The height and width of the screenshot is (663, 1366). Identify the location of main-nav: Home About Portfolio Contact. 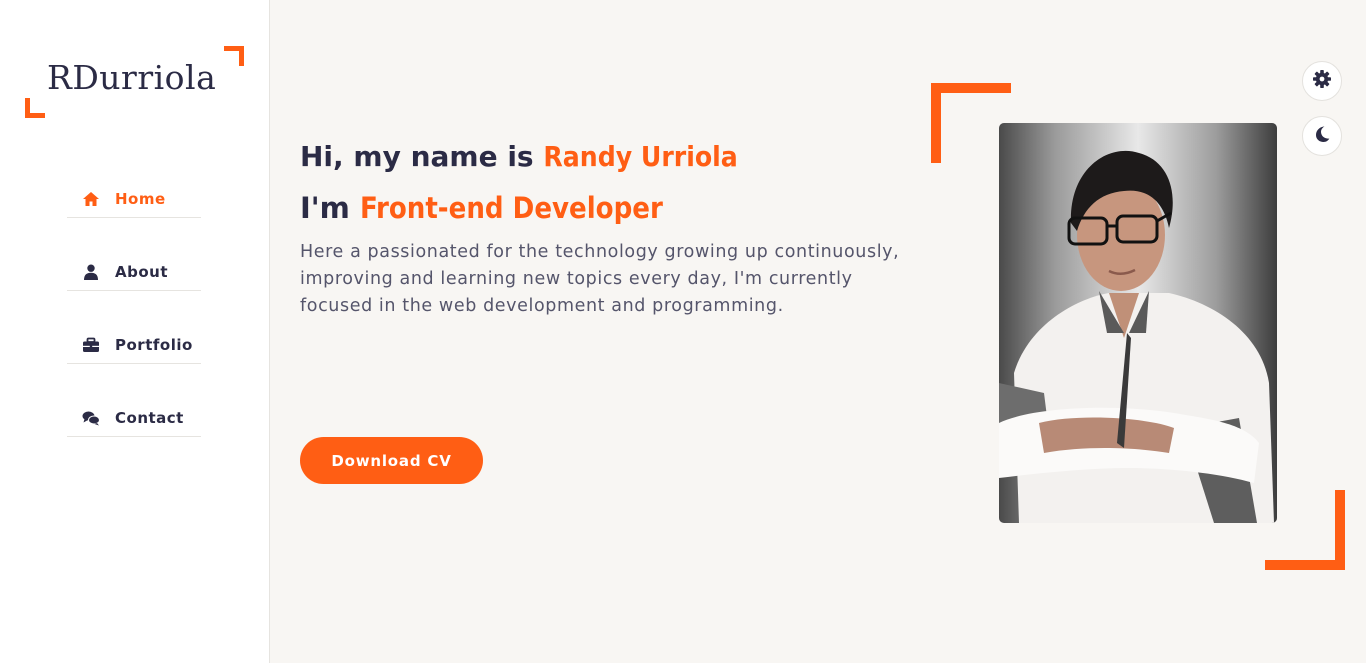
(134, 326).